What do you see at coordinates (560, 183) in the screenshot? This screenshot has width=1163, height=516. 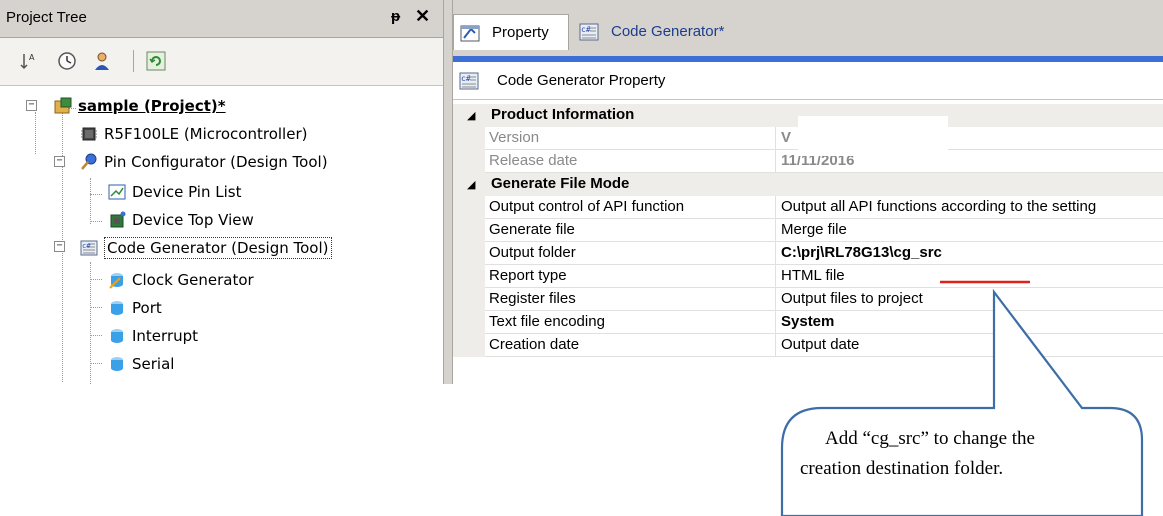 I see `category-label: Generate File Mode` at bounding box center [560, 183].